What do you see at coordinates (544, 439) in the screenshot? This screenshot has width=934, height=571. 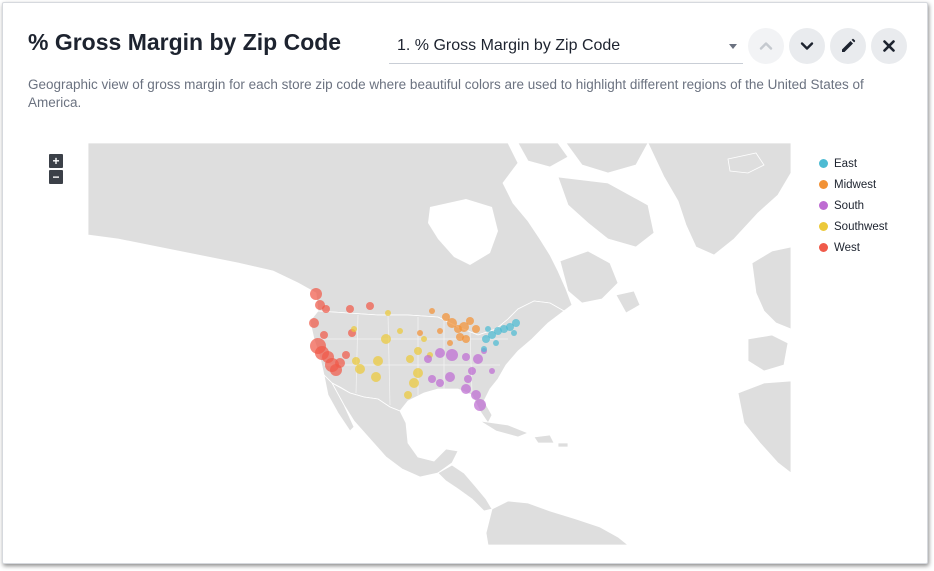 I see `hispaniola` at bounding box center [544, 439].